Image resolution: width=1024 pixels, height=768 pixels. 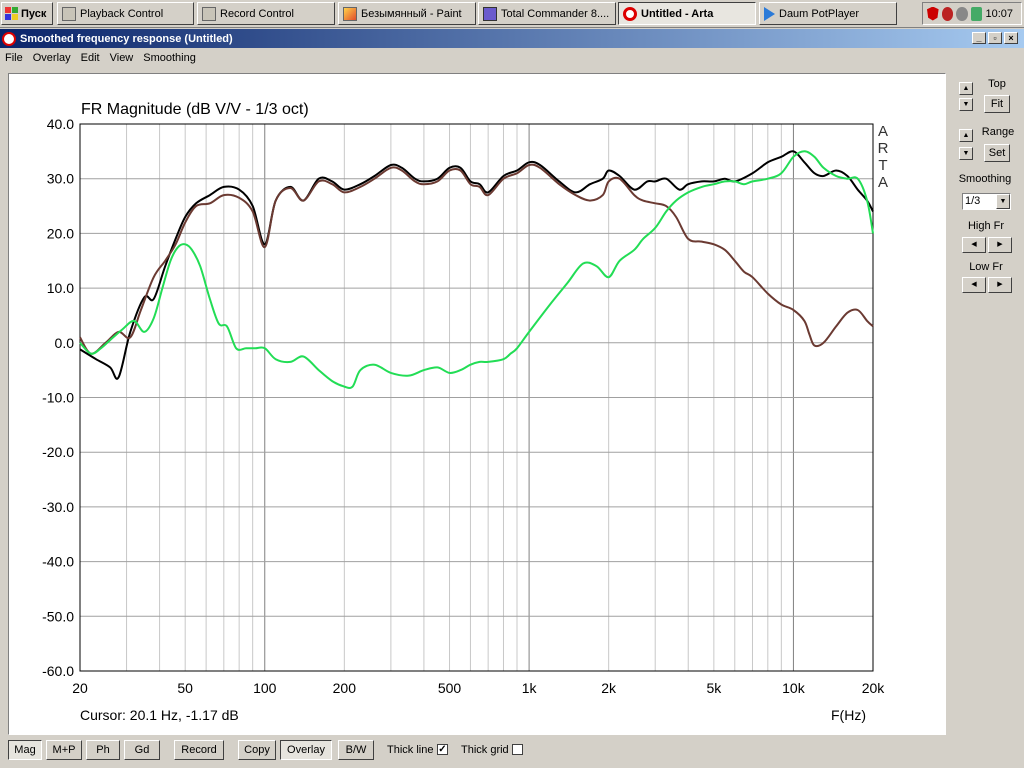 I want to click on y-tick-label: -20.0, so click(x=58, y=452).